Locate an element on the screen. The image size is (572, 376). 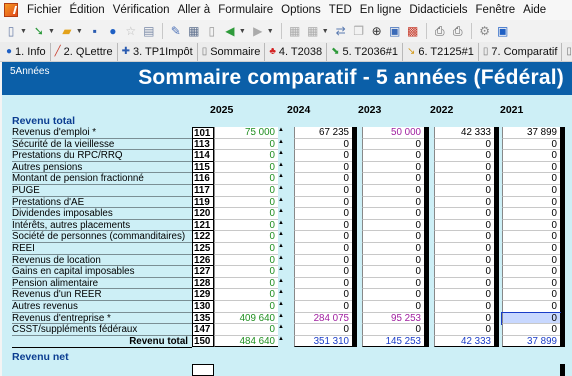
copy-icon: ❐ is located at coordinates (359, 31).